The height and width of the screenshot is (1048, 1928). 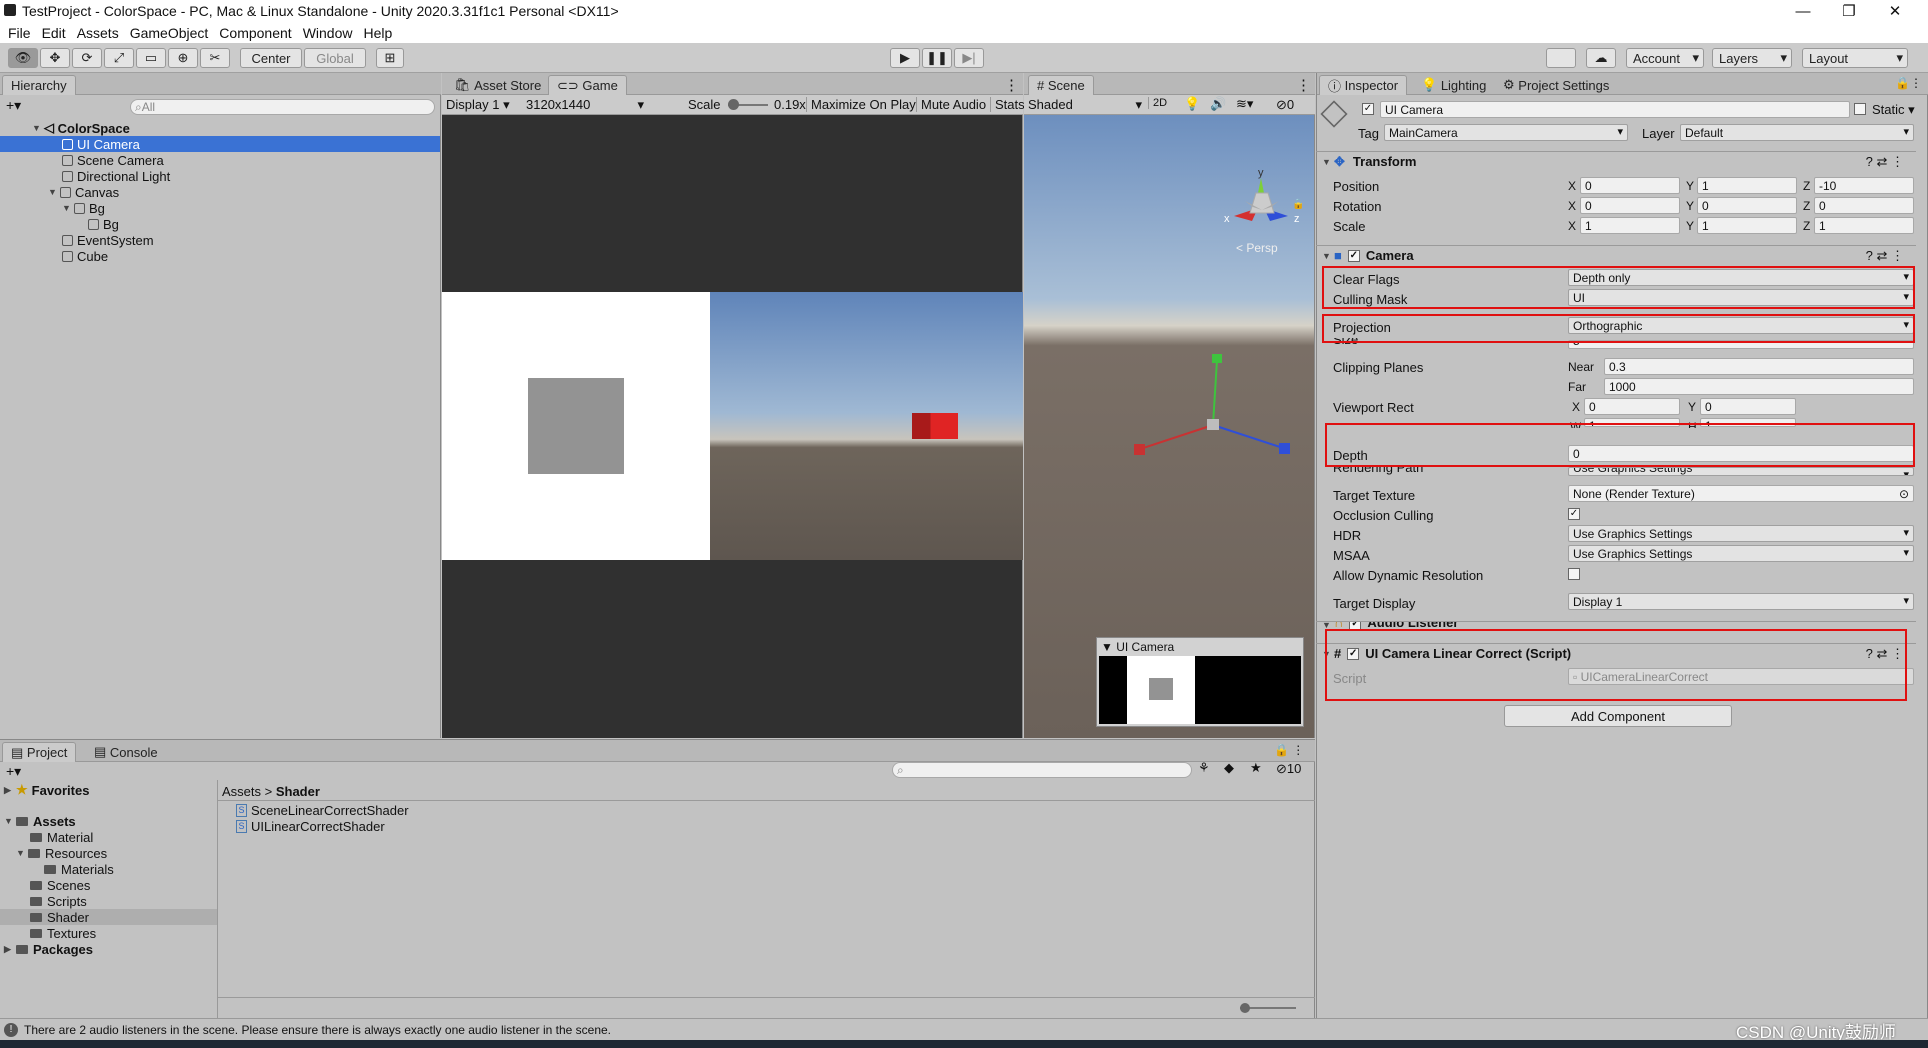 I want to click on pivot-global-button: Global, so click(x=335, y=58).